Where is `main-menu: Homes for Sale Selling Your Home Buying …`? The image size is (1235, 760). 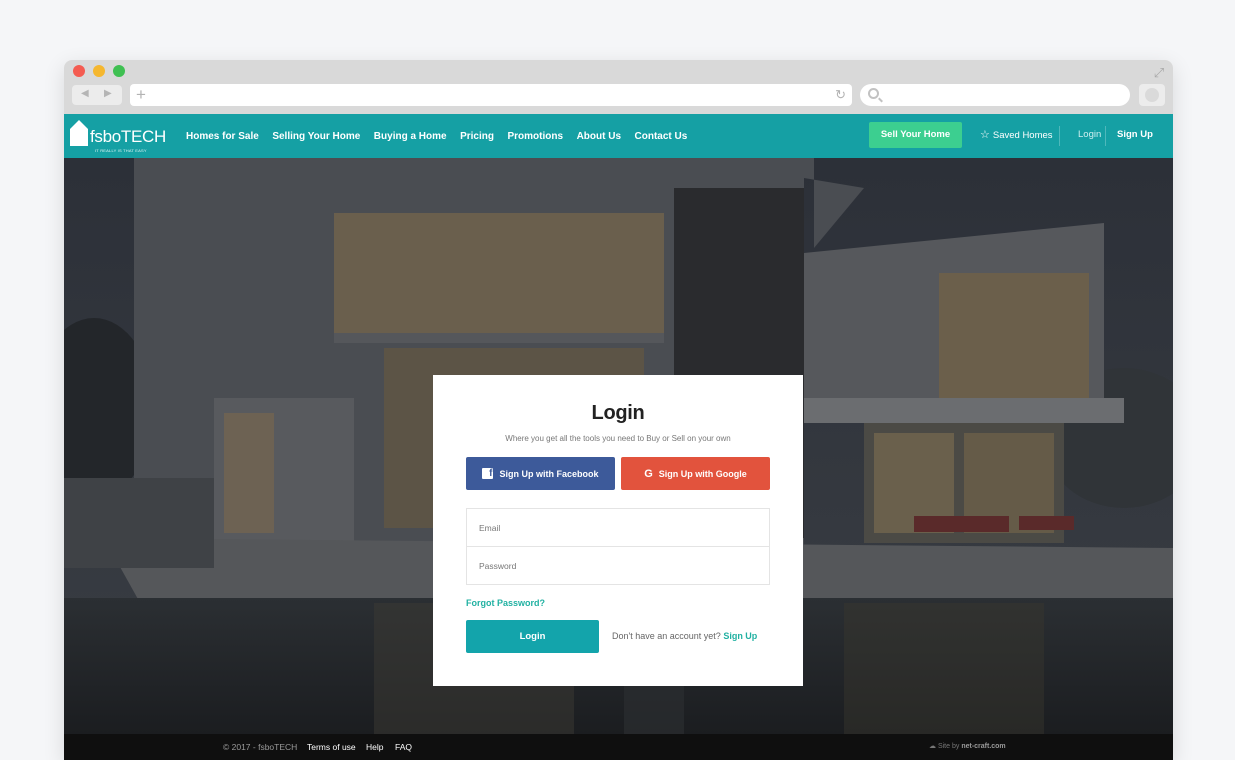
main-menu: Homes for Sale Selling Your Home Buying … is located at coordinates (443, 136).